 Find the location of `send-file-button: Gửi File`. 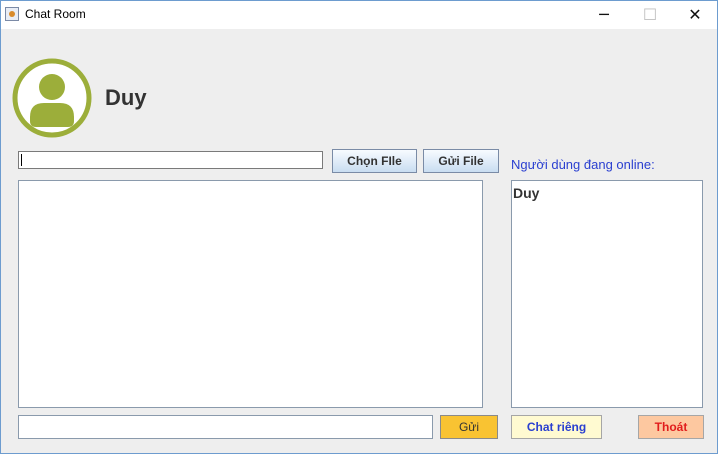

send-file-button: Gửi File is located at coordinates (461, 161).